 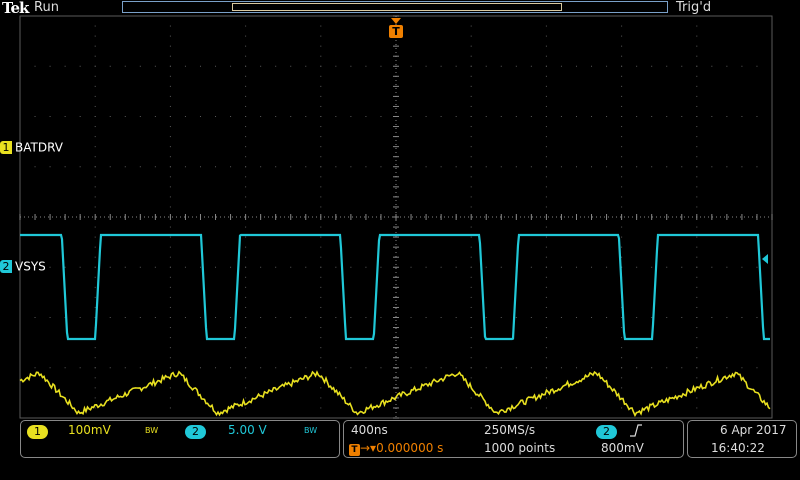 I want to click on trigger-position-marker: T, so click(x=396, y=28).